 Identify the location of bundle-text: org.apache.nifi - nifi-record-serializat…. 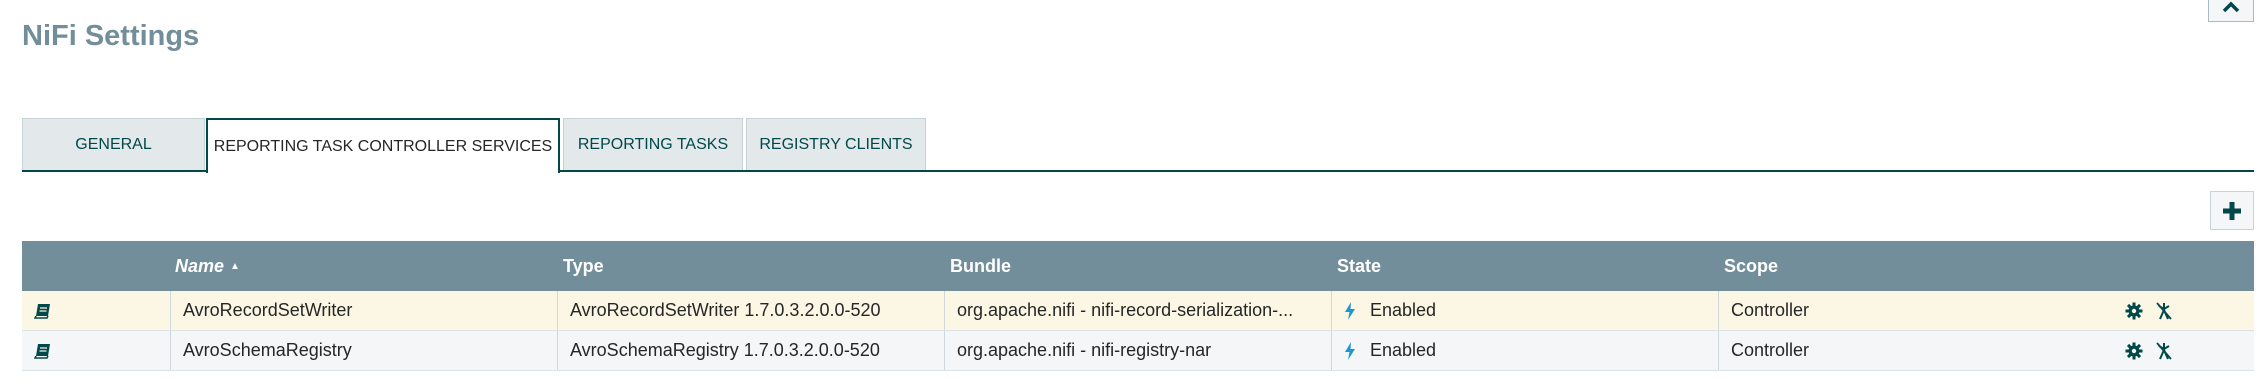
(1125, 310).